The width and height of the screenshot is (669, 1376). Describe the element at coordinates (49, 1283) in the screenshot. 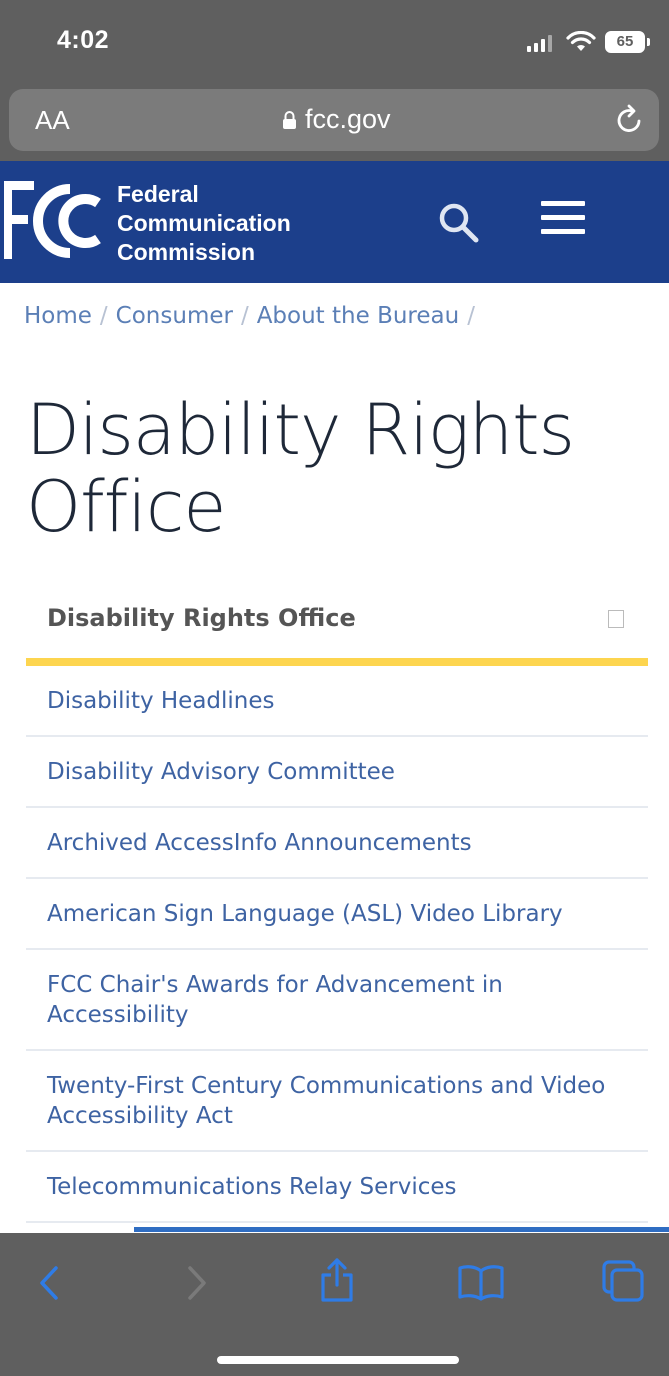

I see `back-icon` at that location.